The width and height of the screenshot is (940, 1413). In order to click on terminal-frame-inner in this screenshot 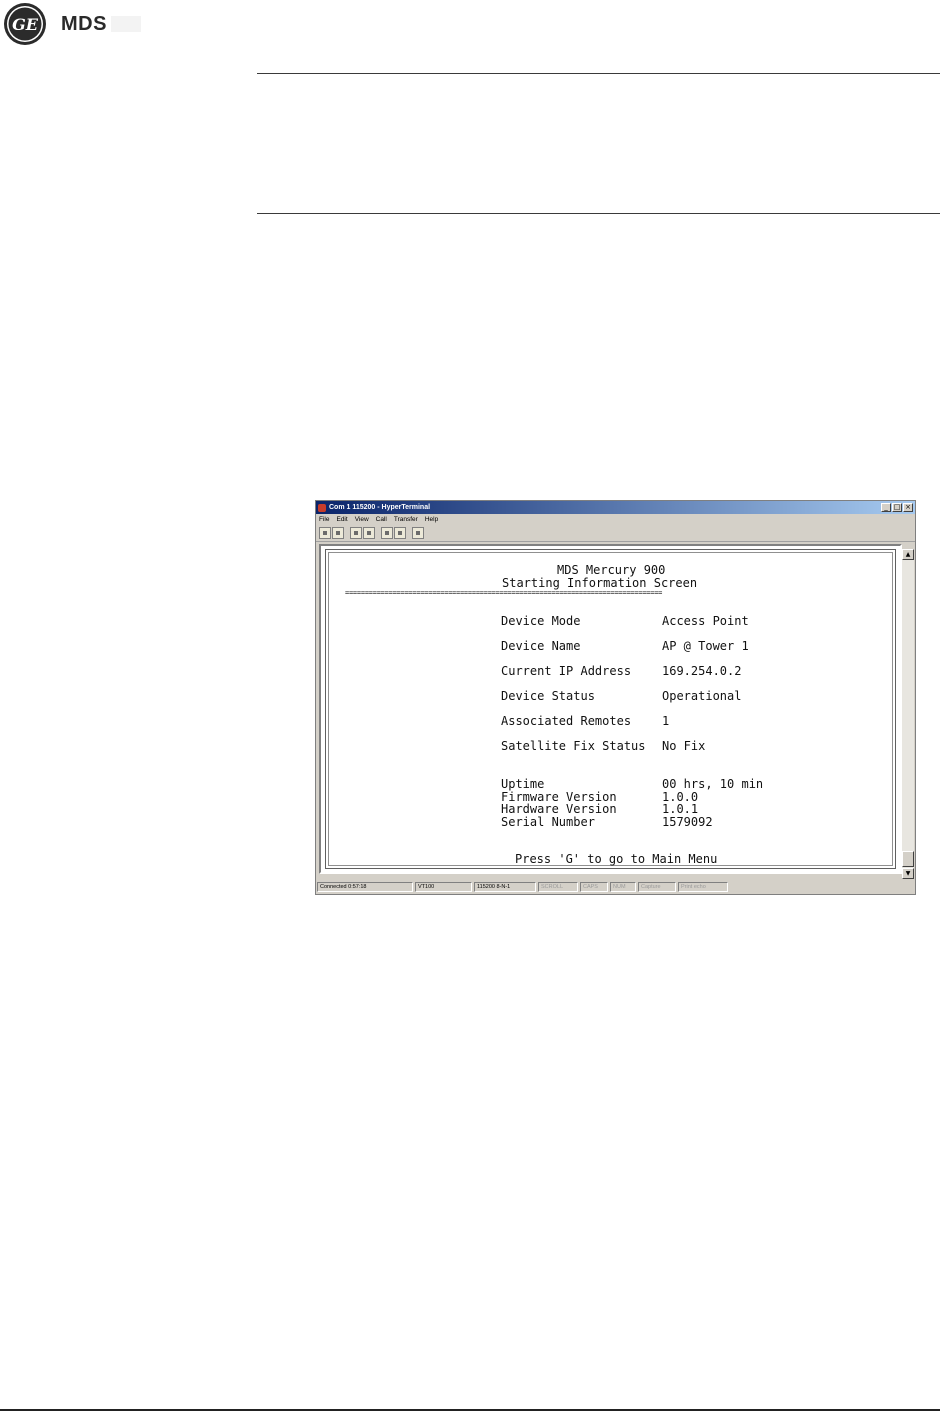, I will do `click(610, 709)`.